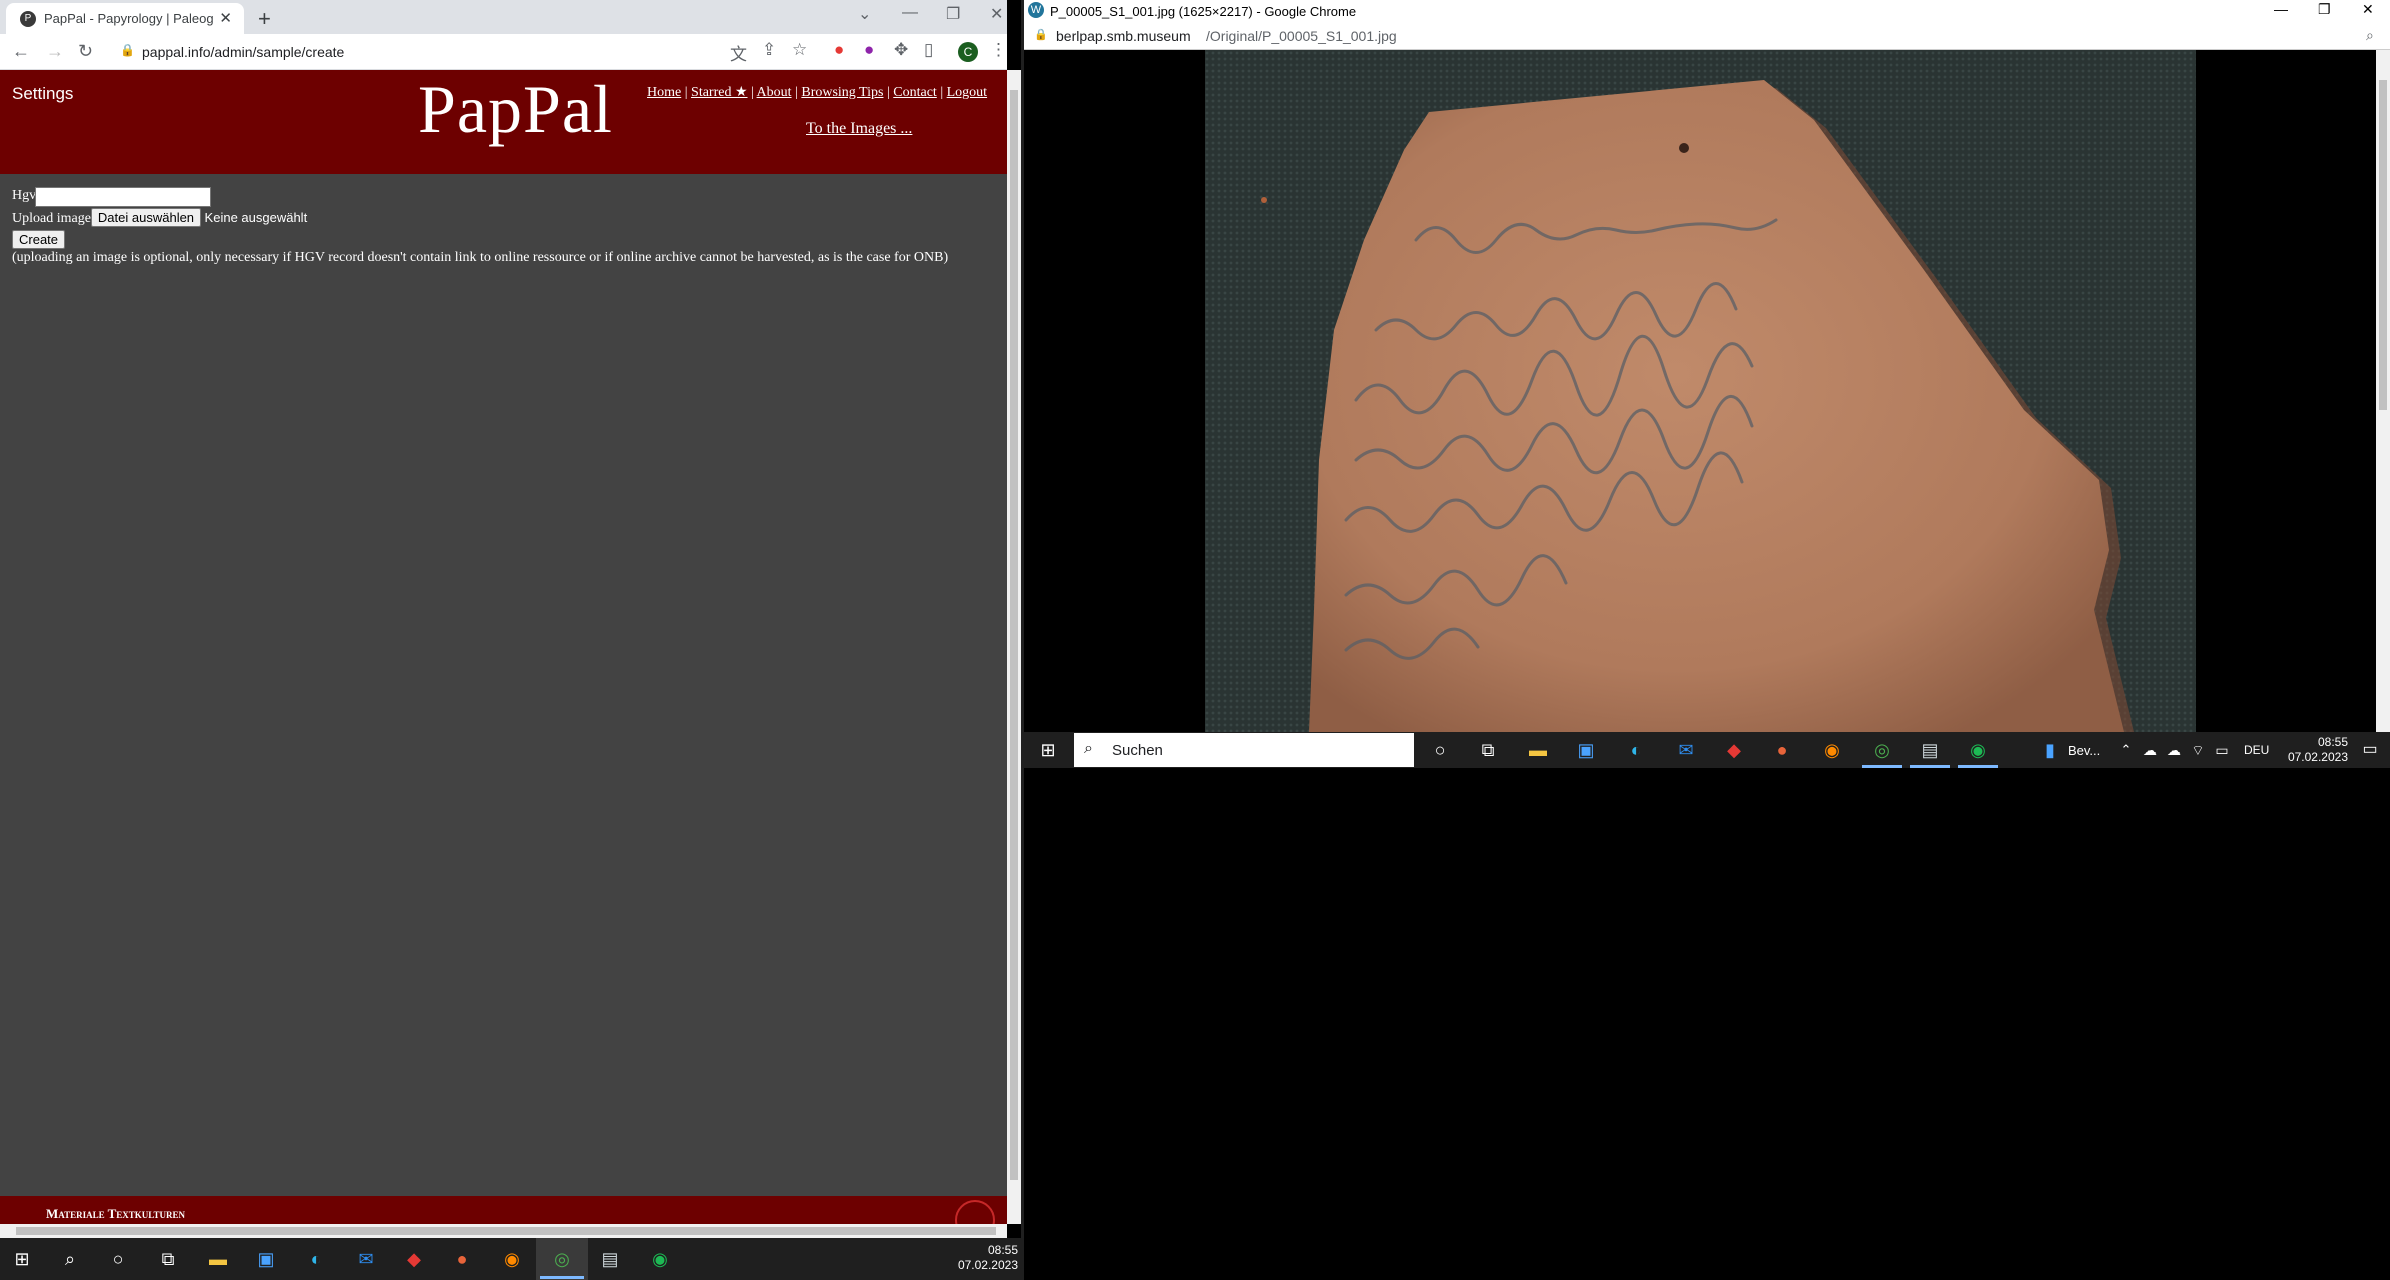 Image resolution: width=2390 pixels, height=1280 pixels. What do you see at coordinates (225, 18) in the screenshot?
I see `close-tab-icon: ✕` at bounding box center [225, 18].